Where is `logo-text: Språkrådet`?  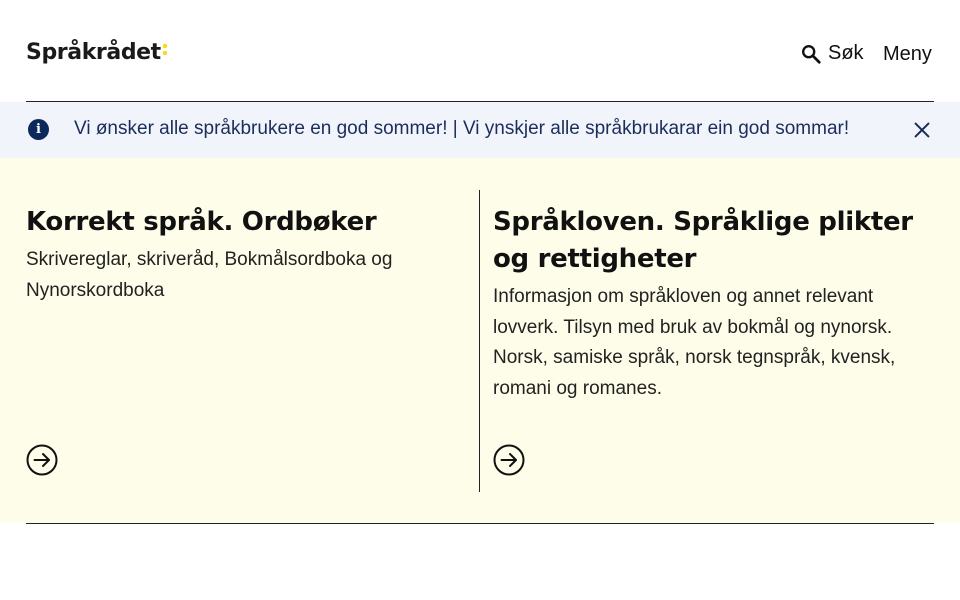
logo-text: Språkrådet is located at coordinates (93, 52).